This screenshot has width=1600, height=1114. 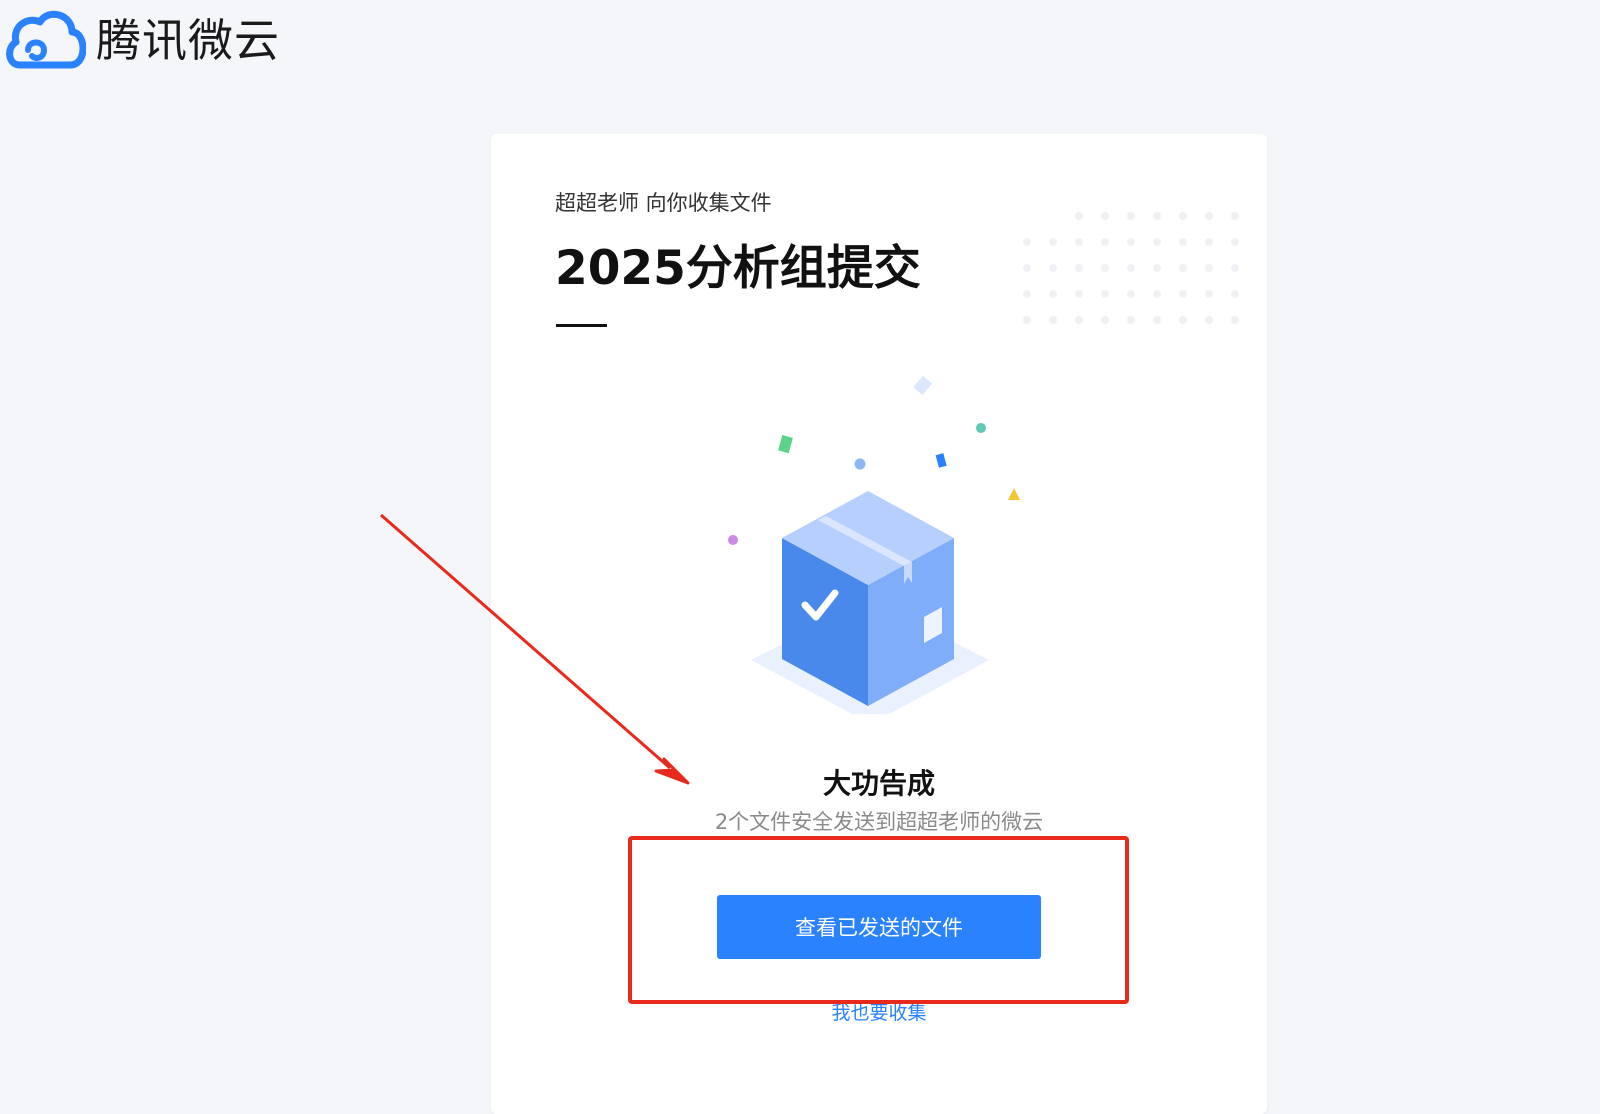 I want to click on status-detail: 2个文件安全发送到超超老师的微云, so click(x=879, y=822).